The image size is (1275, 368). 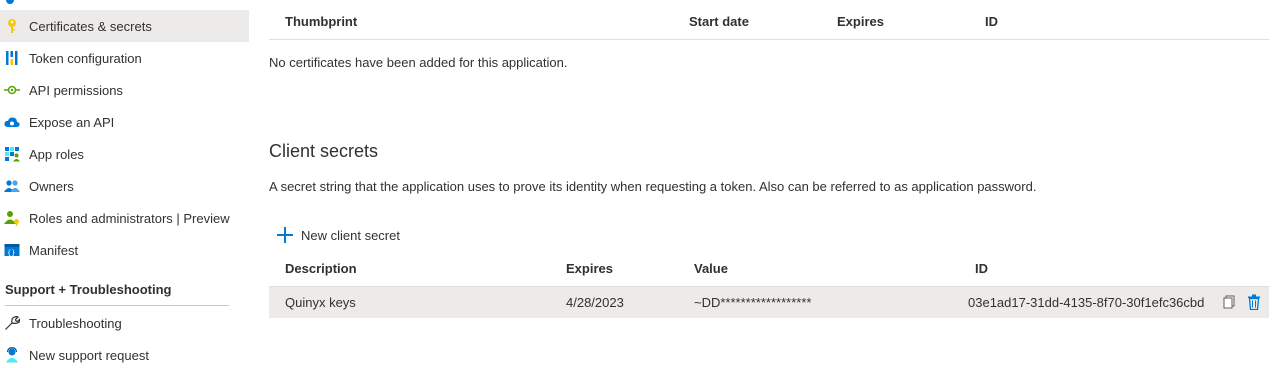 I want to click on sidebar-item-manifest: {} Manifest, so click(x=124, y=250).